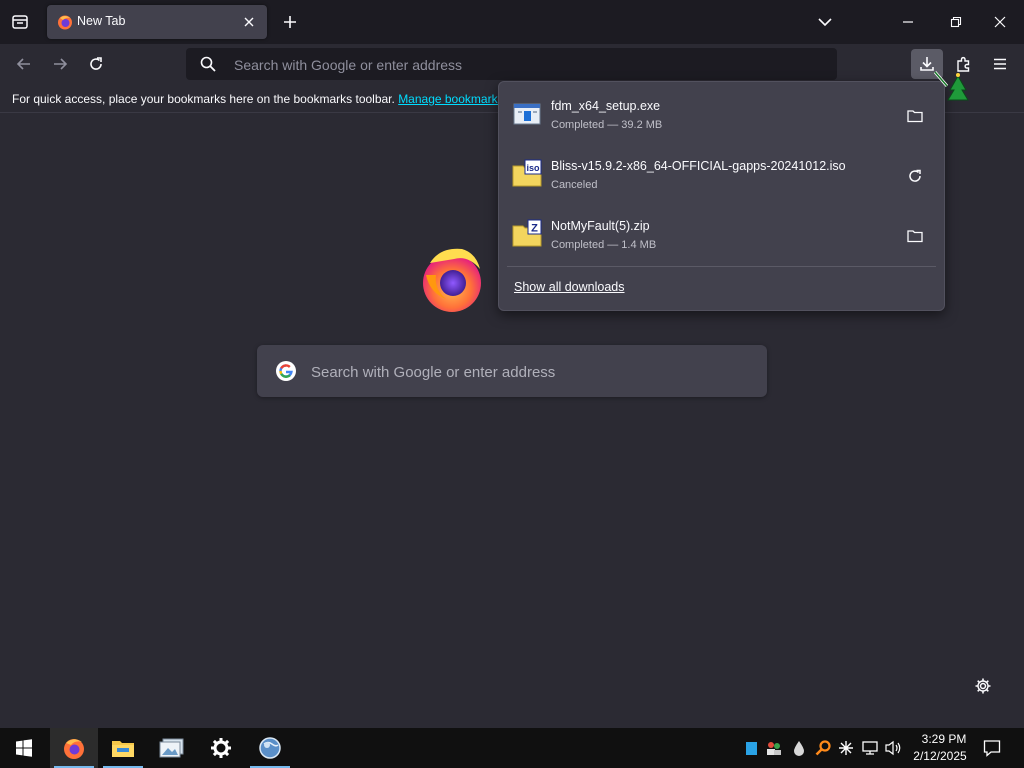  I want to click on exe-file-icon, so click(527, 114).